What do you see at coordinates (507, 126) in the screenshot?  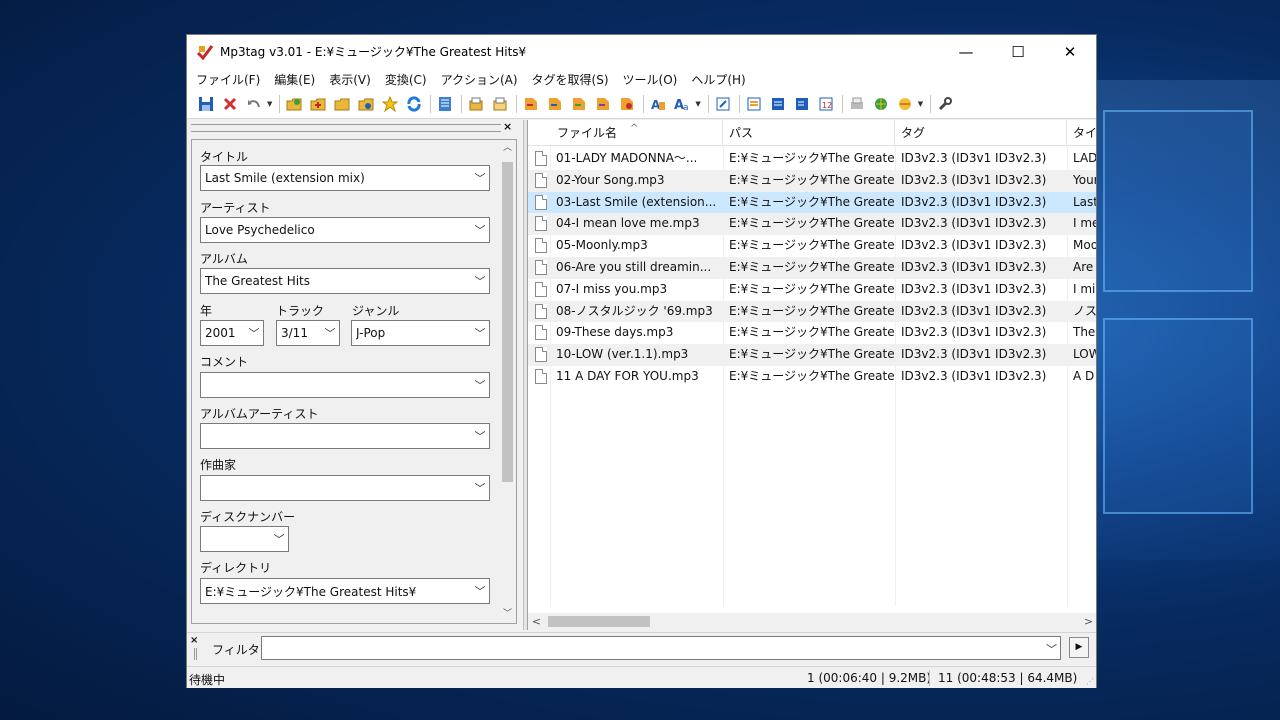 I see `close-panel-icon: ×` at bounding box center [507, 126].